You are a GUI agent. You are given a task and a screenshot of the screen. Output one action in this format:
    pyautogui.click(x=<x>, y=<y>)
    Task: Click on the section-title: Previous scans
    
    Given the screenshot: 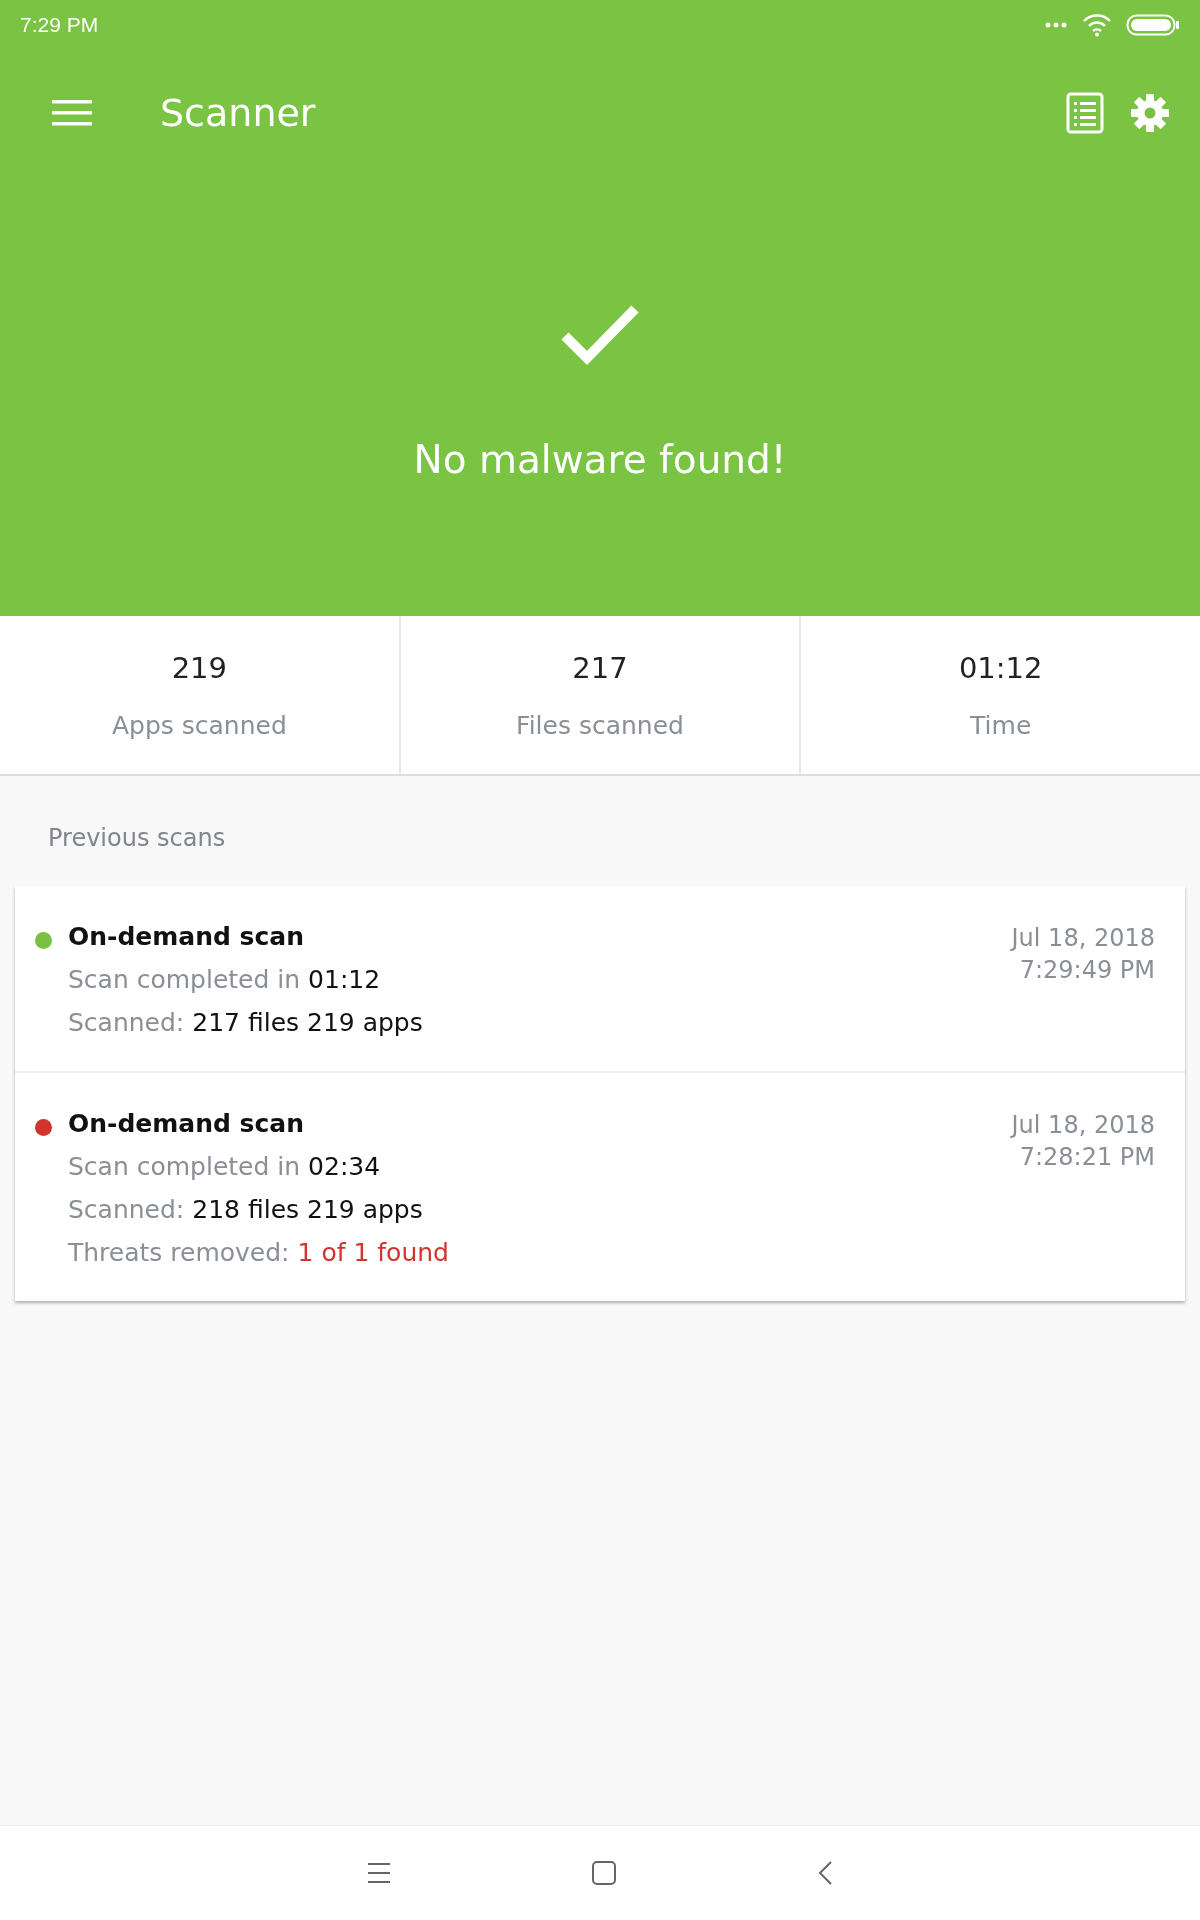 What is the action you would take?
    pyautogui.click(x=137, y=838)
    